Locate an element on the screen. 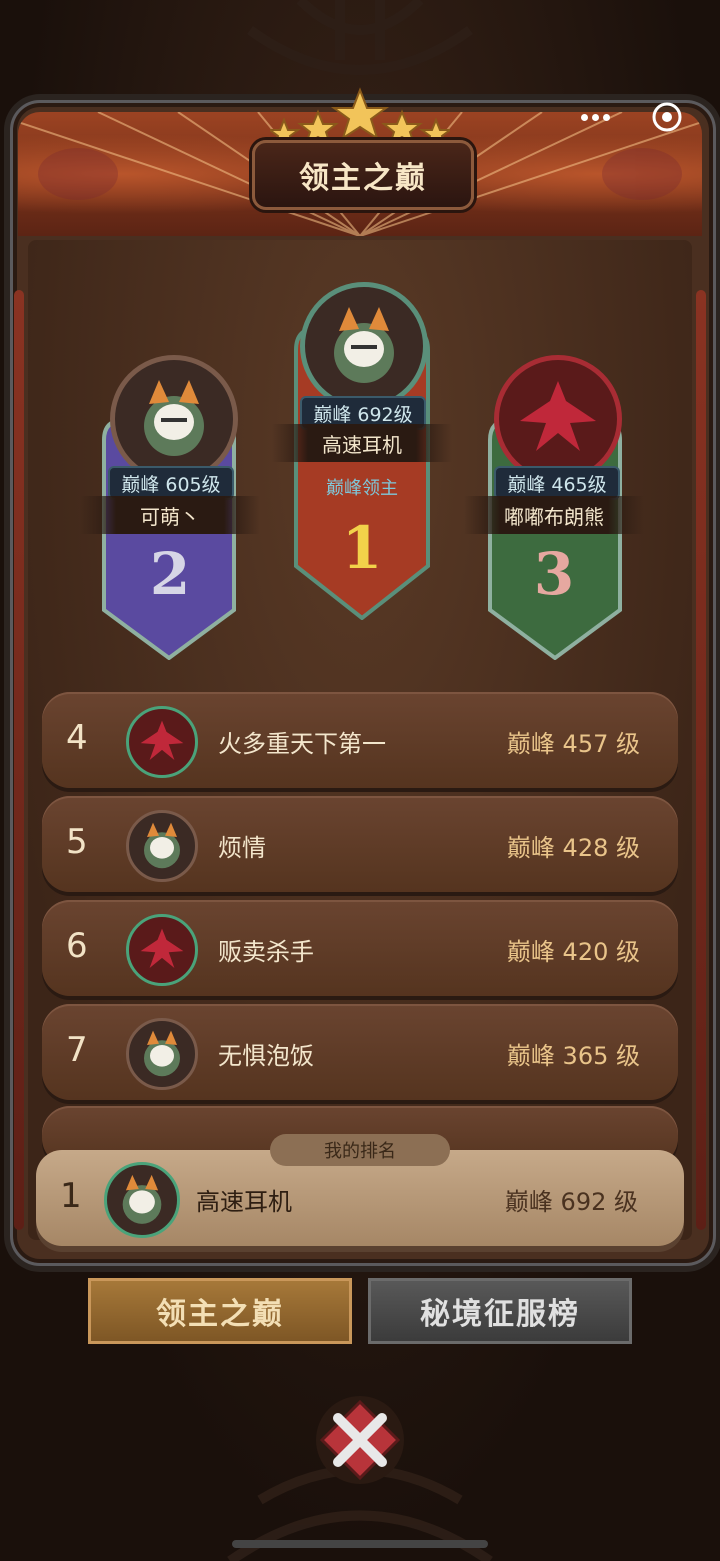  target-close-icon is located at coordinates (667, 117).